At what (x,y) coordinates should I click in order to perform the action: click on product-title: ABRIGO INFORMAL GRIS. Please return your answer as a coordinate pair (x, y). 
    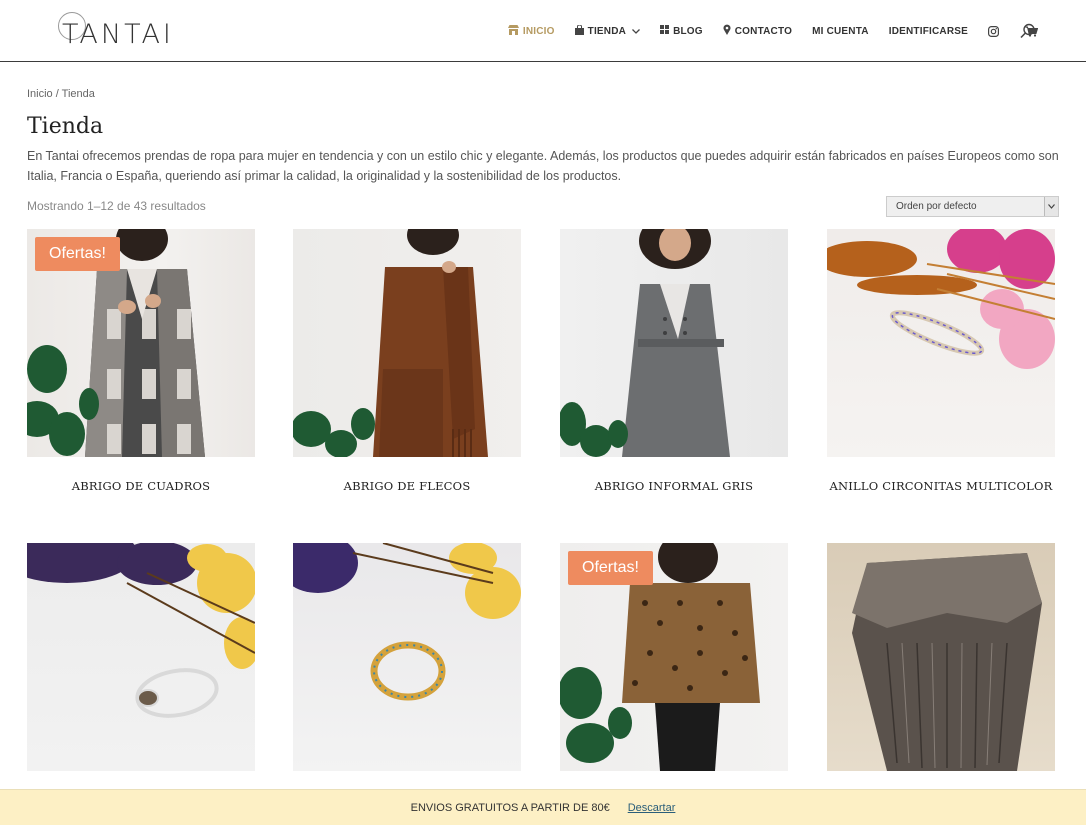
    Looking at the image, I should click on (674, 486).